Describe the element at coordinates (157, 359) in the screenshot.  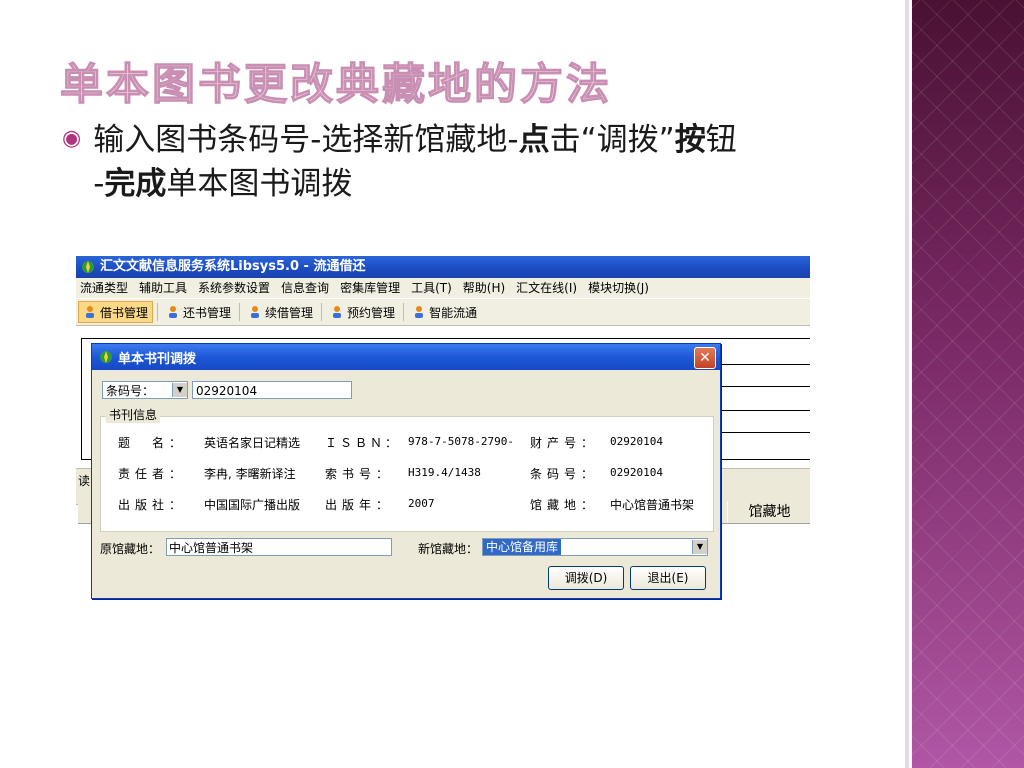
I see `dialog-title: 单本书刊调拨` at that location.